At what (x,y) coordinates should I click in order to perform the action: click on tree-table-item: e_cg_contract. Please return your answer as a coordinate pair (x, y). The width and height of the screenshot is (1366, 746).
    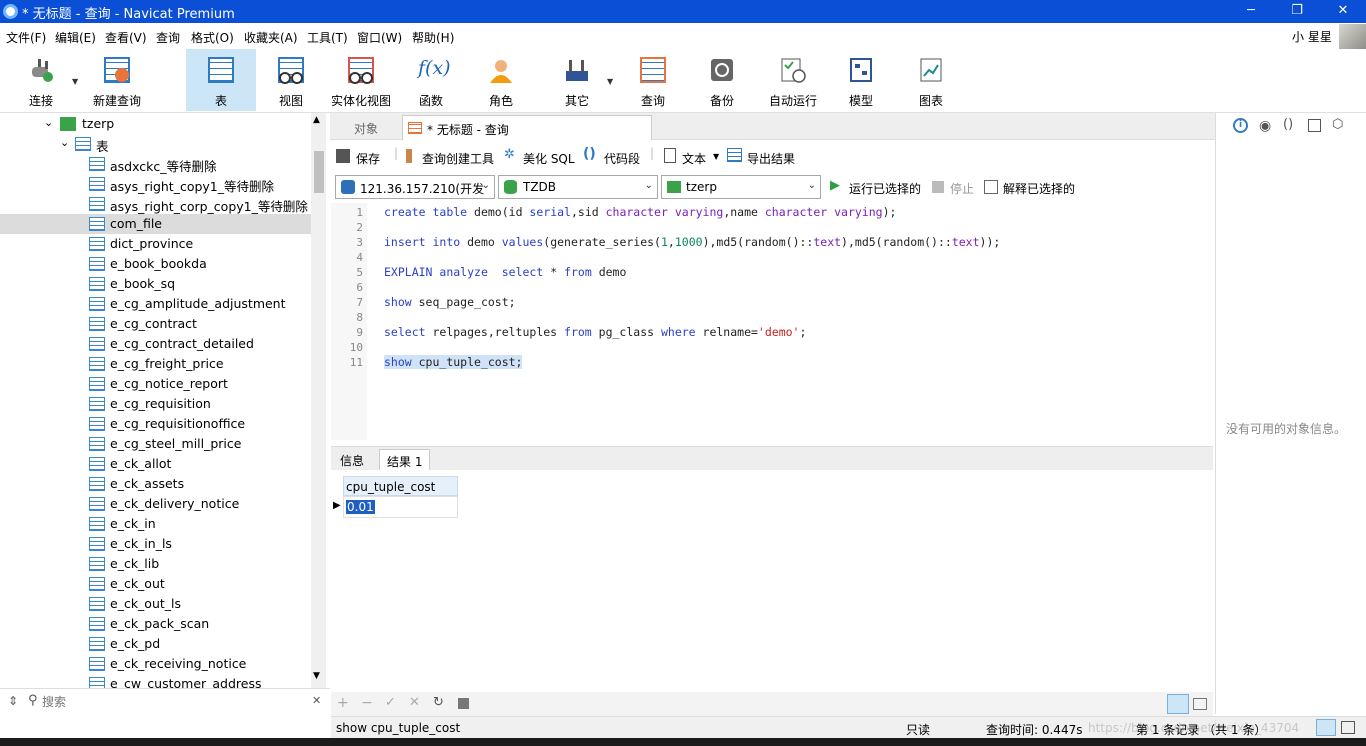
    Looking at the image, I should click on (155, 324).